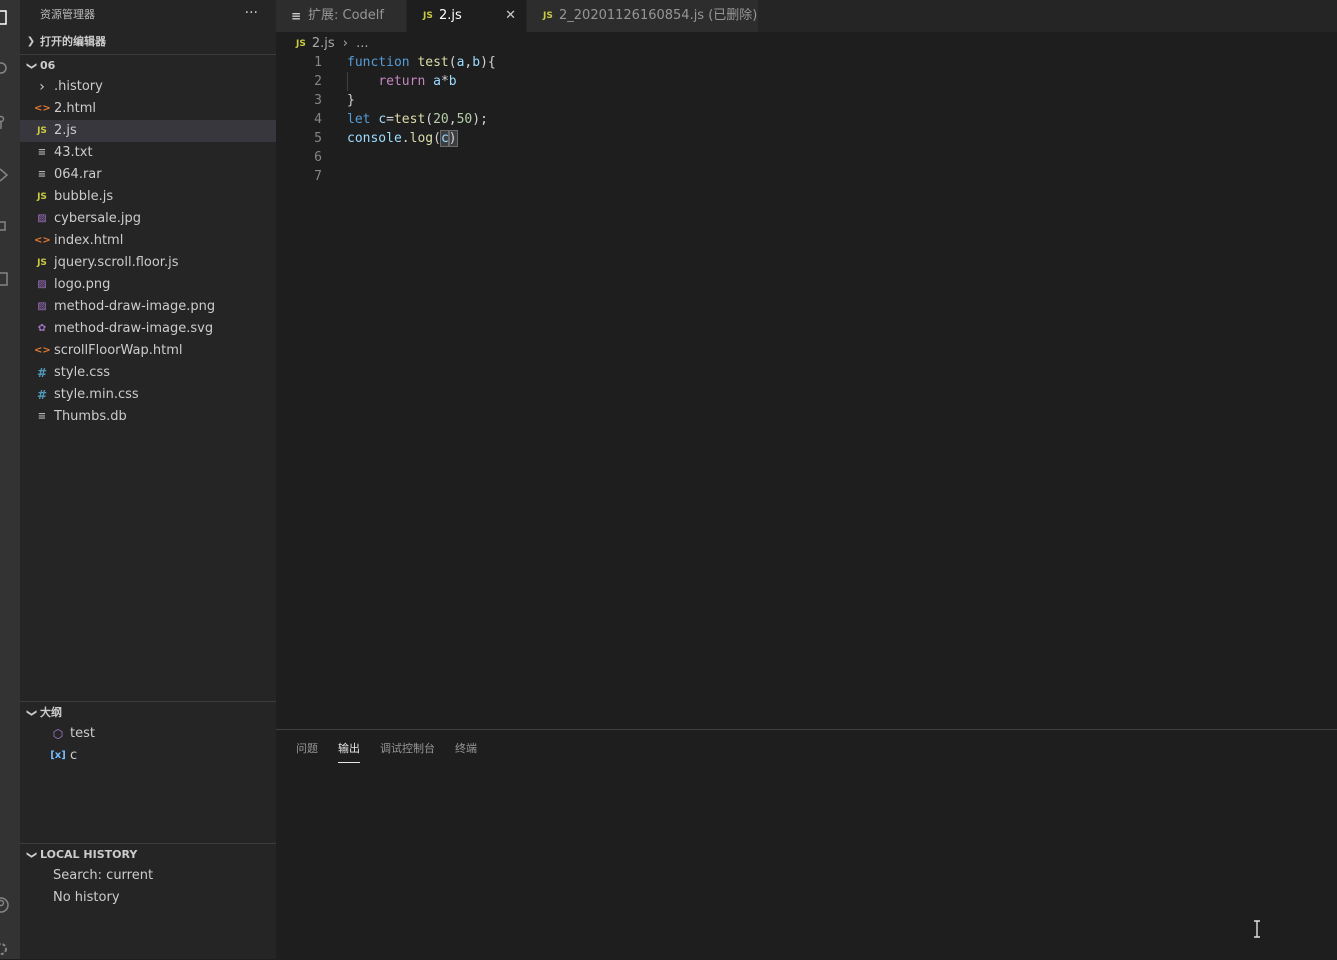 The height and width of the screenshot is (960, 1337). Describe the element at coordinates (307, 751) in the screenshot. I see `panel-tab-problems: 问题` at that location.